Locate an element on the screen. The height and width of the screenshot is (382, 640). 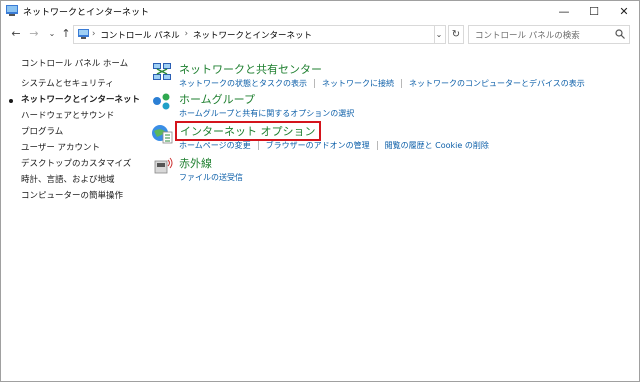
sidebar-item-user-accounts: ユーザー アカウント is located at coordinates (60, 147).